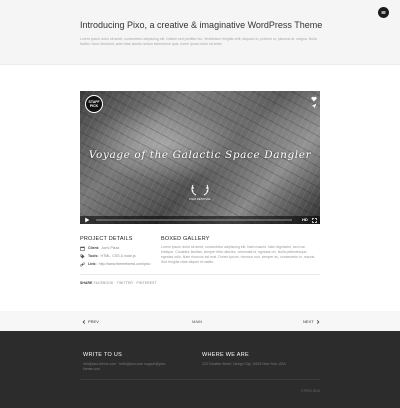  What do you see at coordinates (200, 199) in the screenshot?
I see `award-text: FILM FESTIVAL` at bounding box center [200, 199].